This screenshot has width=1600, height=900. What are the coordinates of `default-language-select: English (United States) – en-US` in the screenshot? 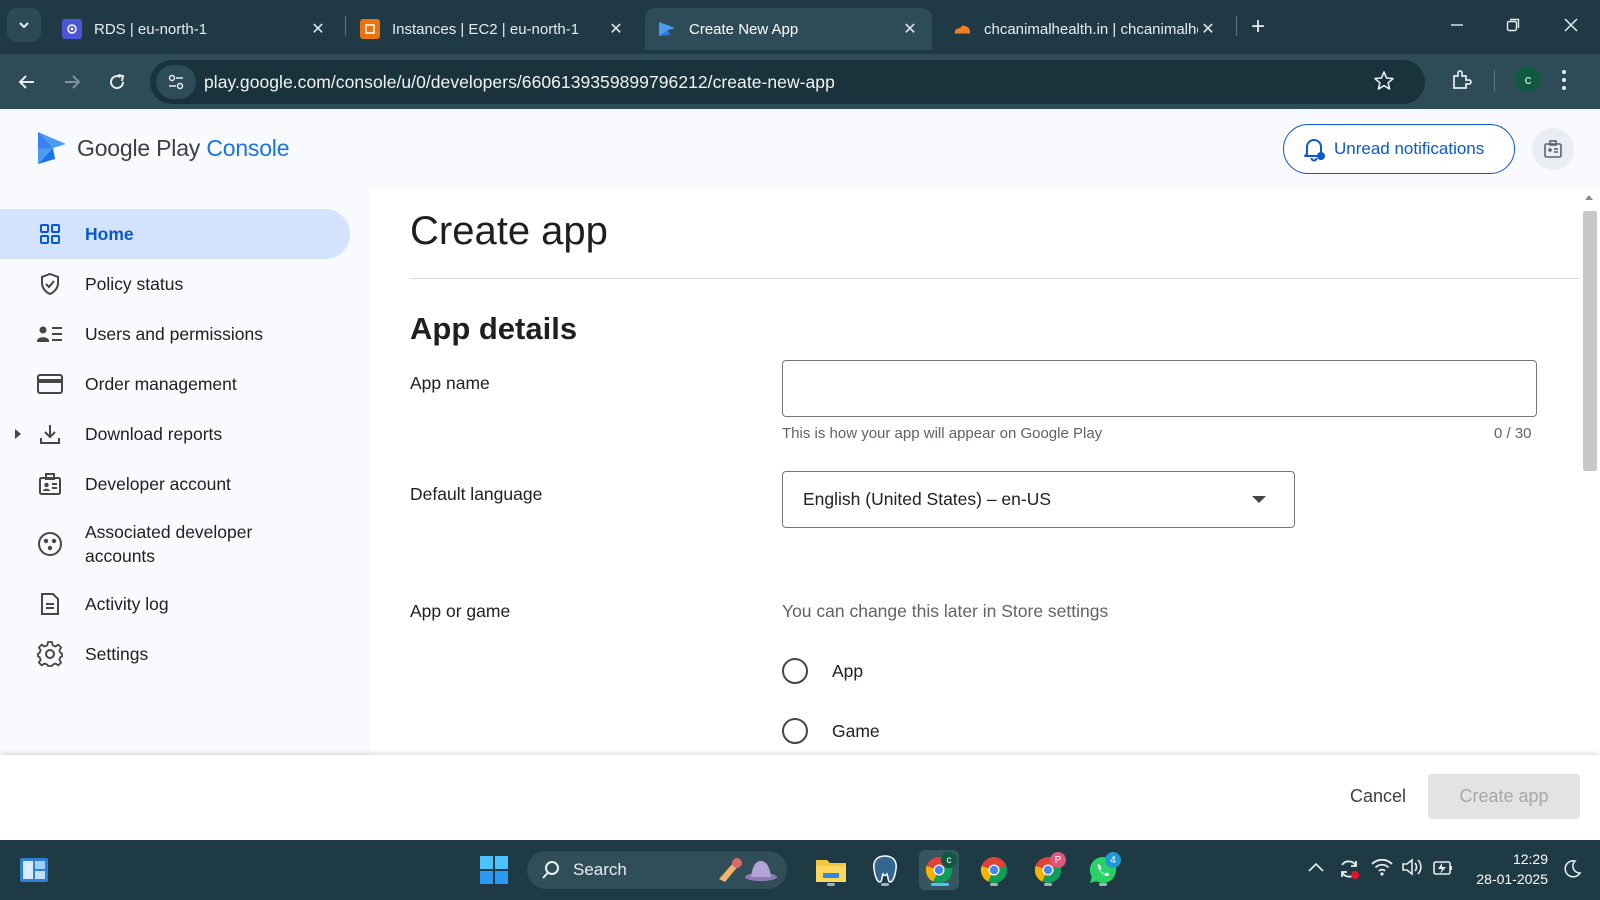 It's located at (1038, 499).